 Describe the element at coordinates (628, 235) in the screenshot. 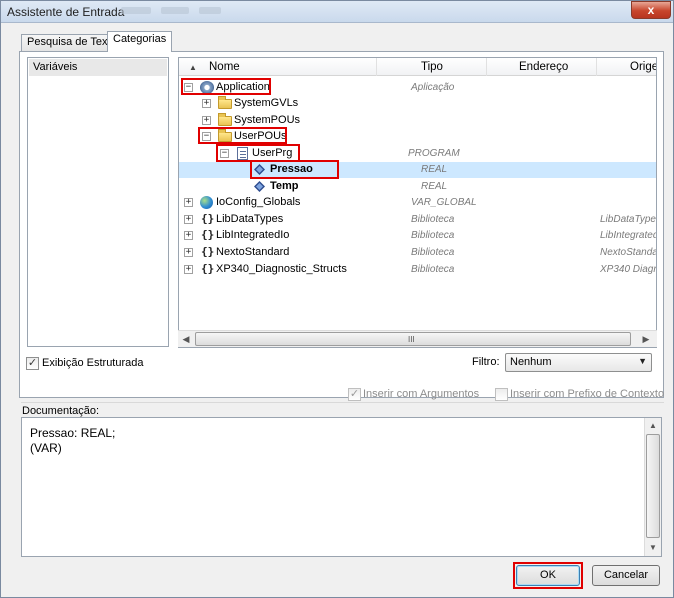

I see `tree-item-origin: LibIntegrated` at that location.